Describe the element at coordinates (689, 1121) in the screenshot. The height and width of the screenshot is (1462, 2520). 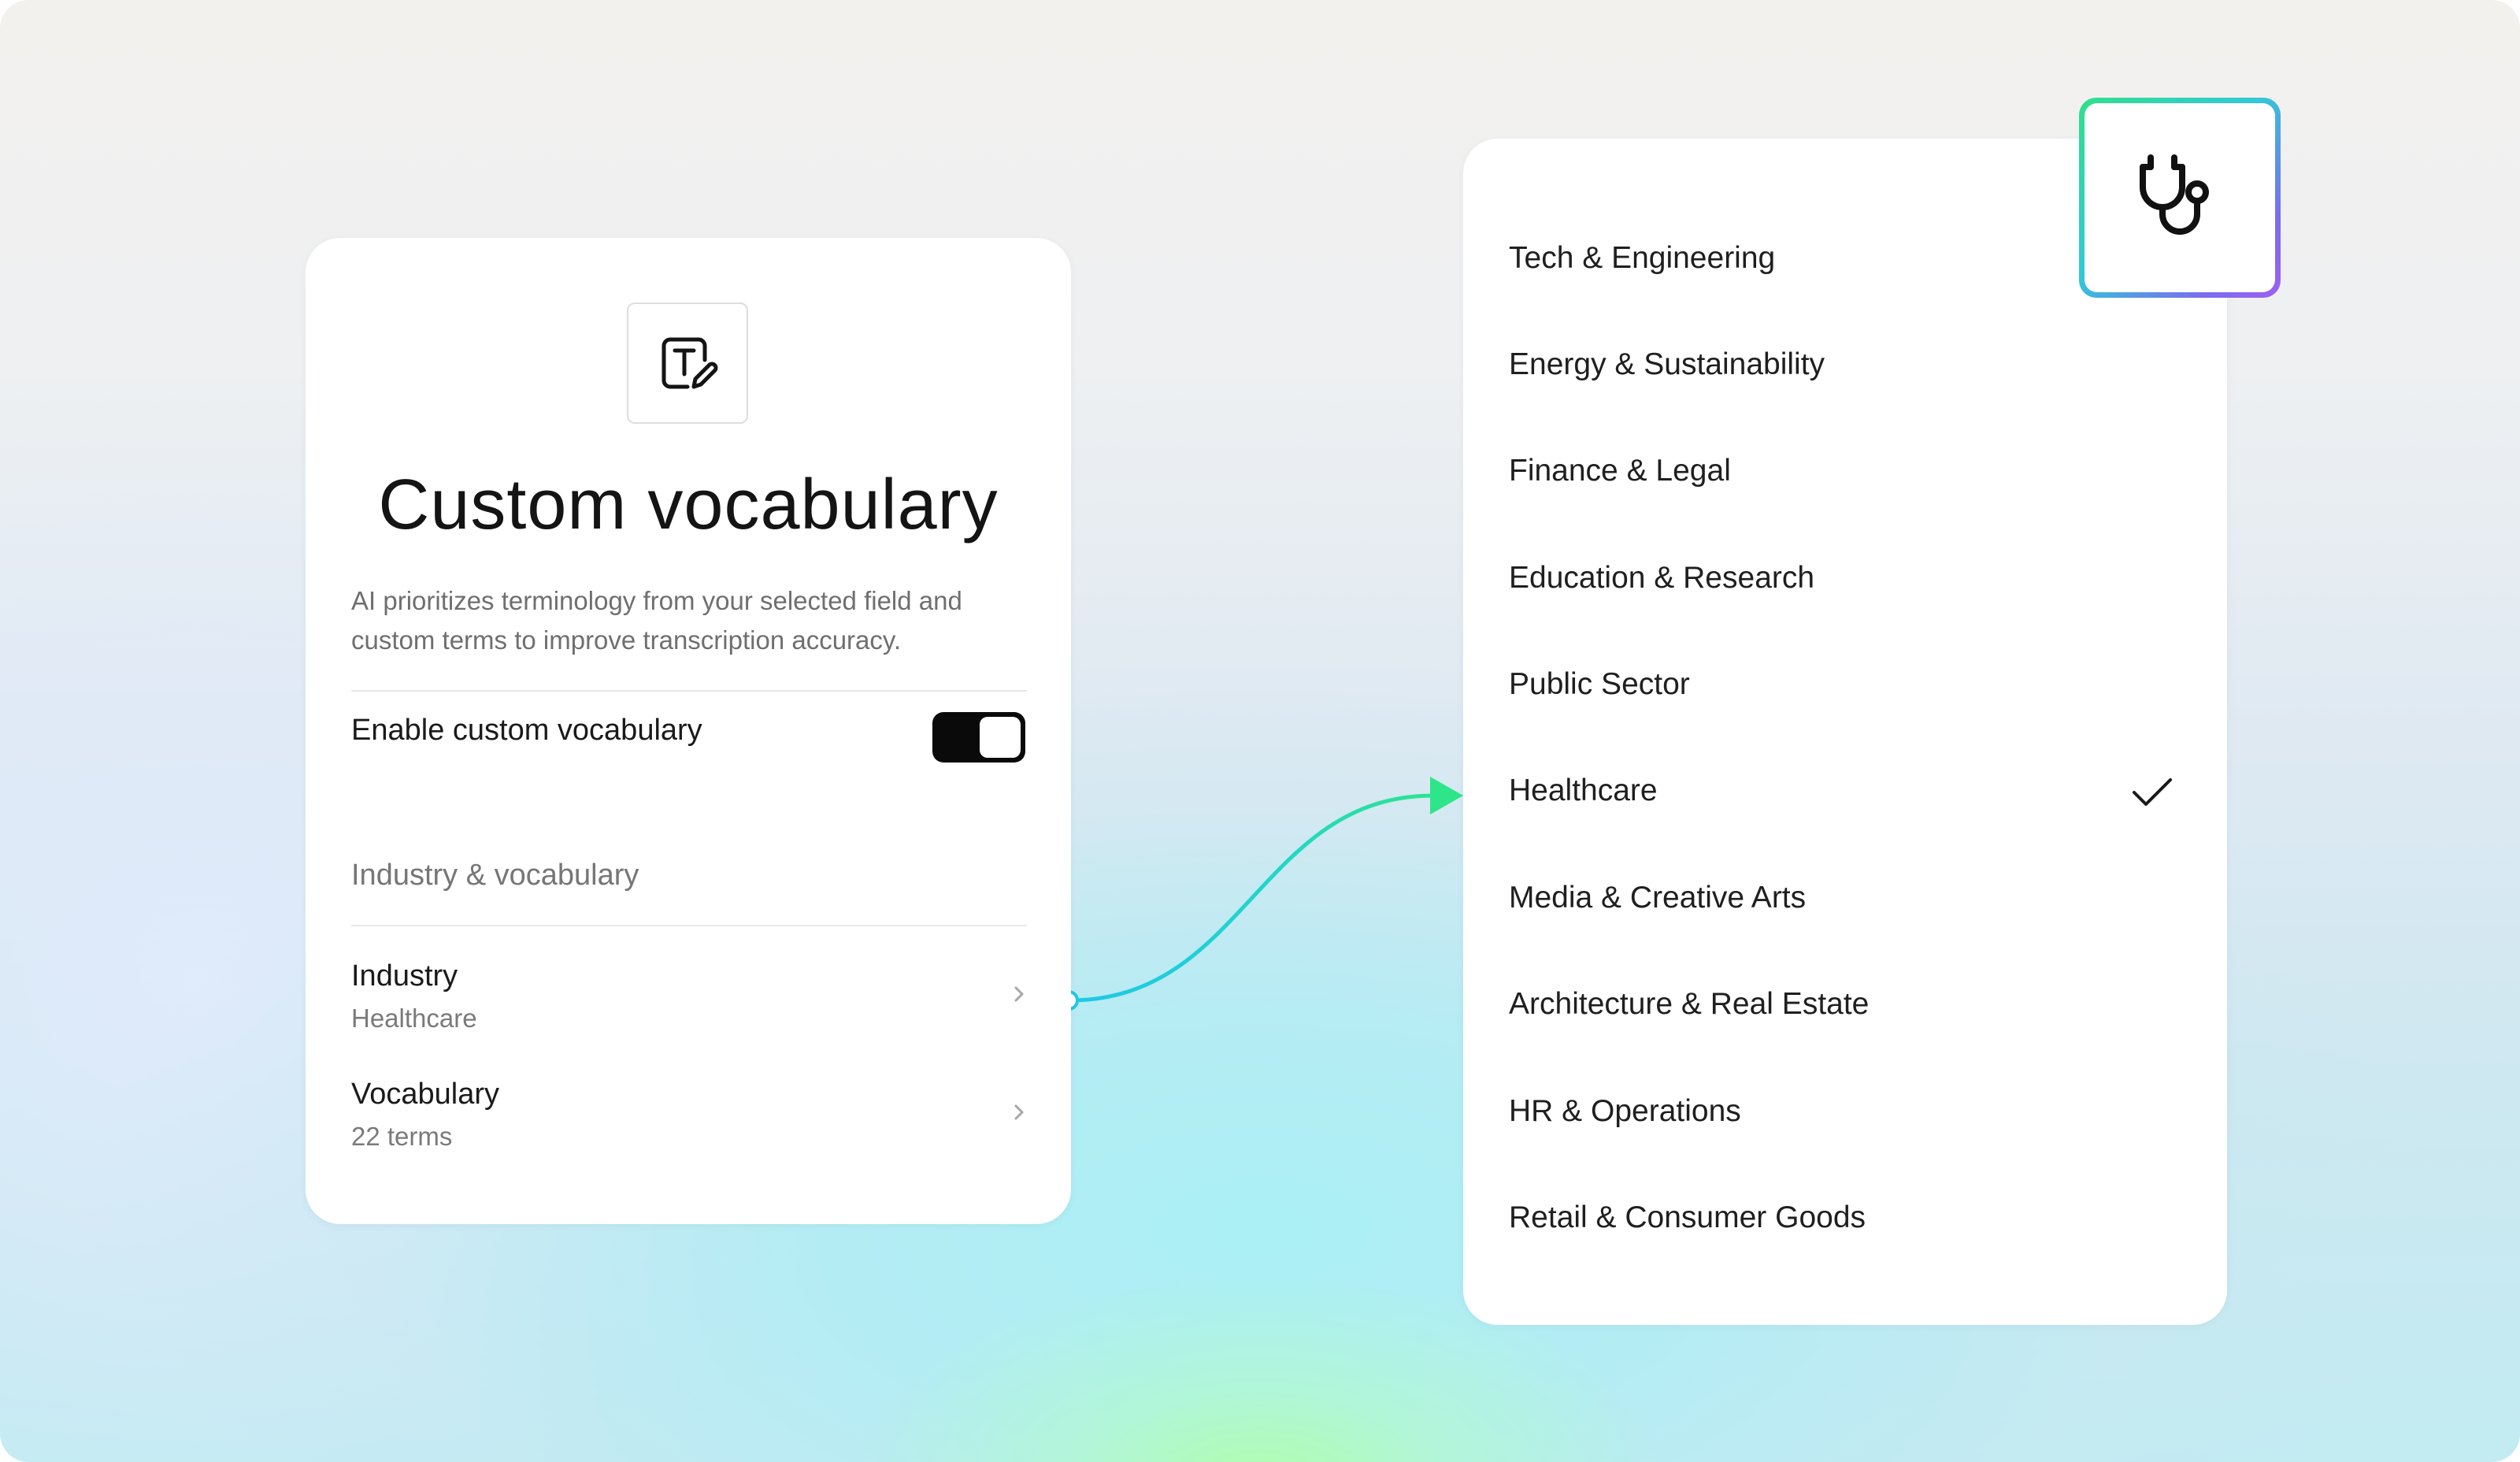
I see `vocabulary-row: Vocabulary 22 terms` at that location.